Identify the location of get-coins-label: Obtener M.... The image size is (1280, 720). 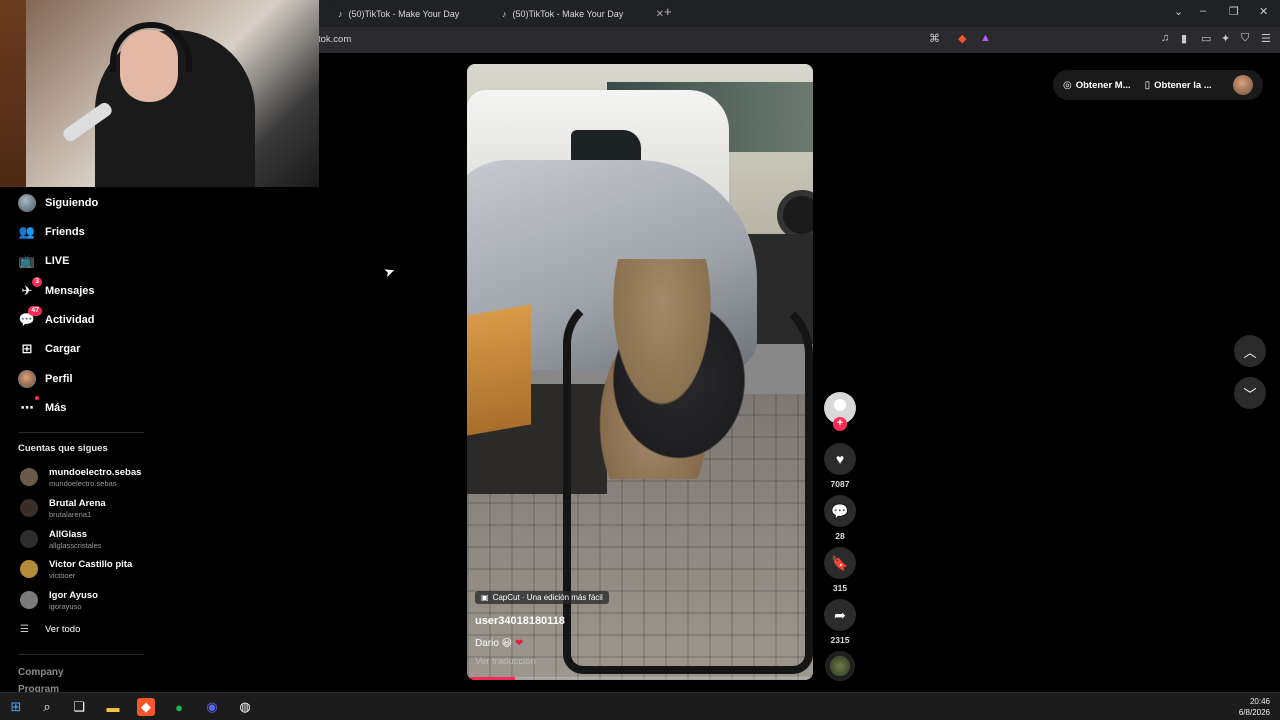
(1103, 85).